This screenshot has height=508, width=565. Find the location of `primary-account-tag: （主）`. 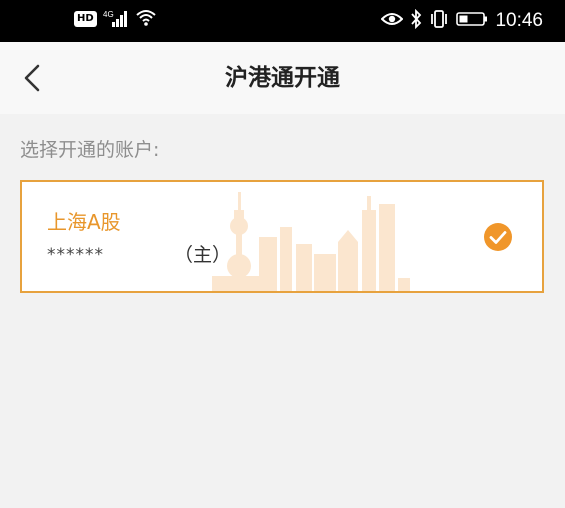

primary-account-tag: （主） is located at coordinates (203, 255).